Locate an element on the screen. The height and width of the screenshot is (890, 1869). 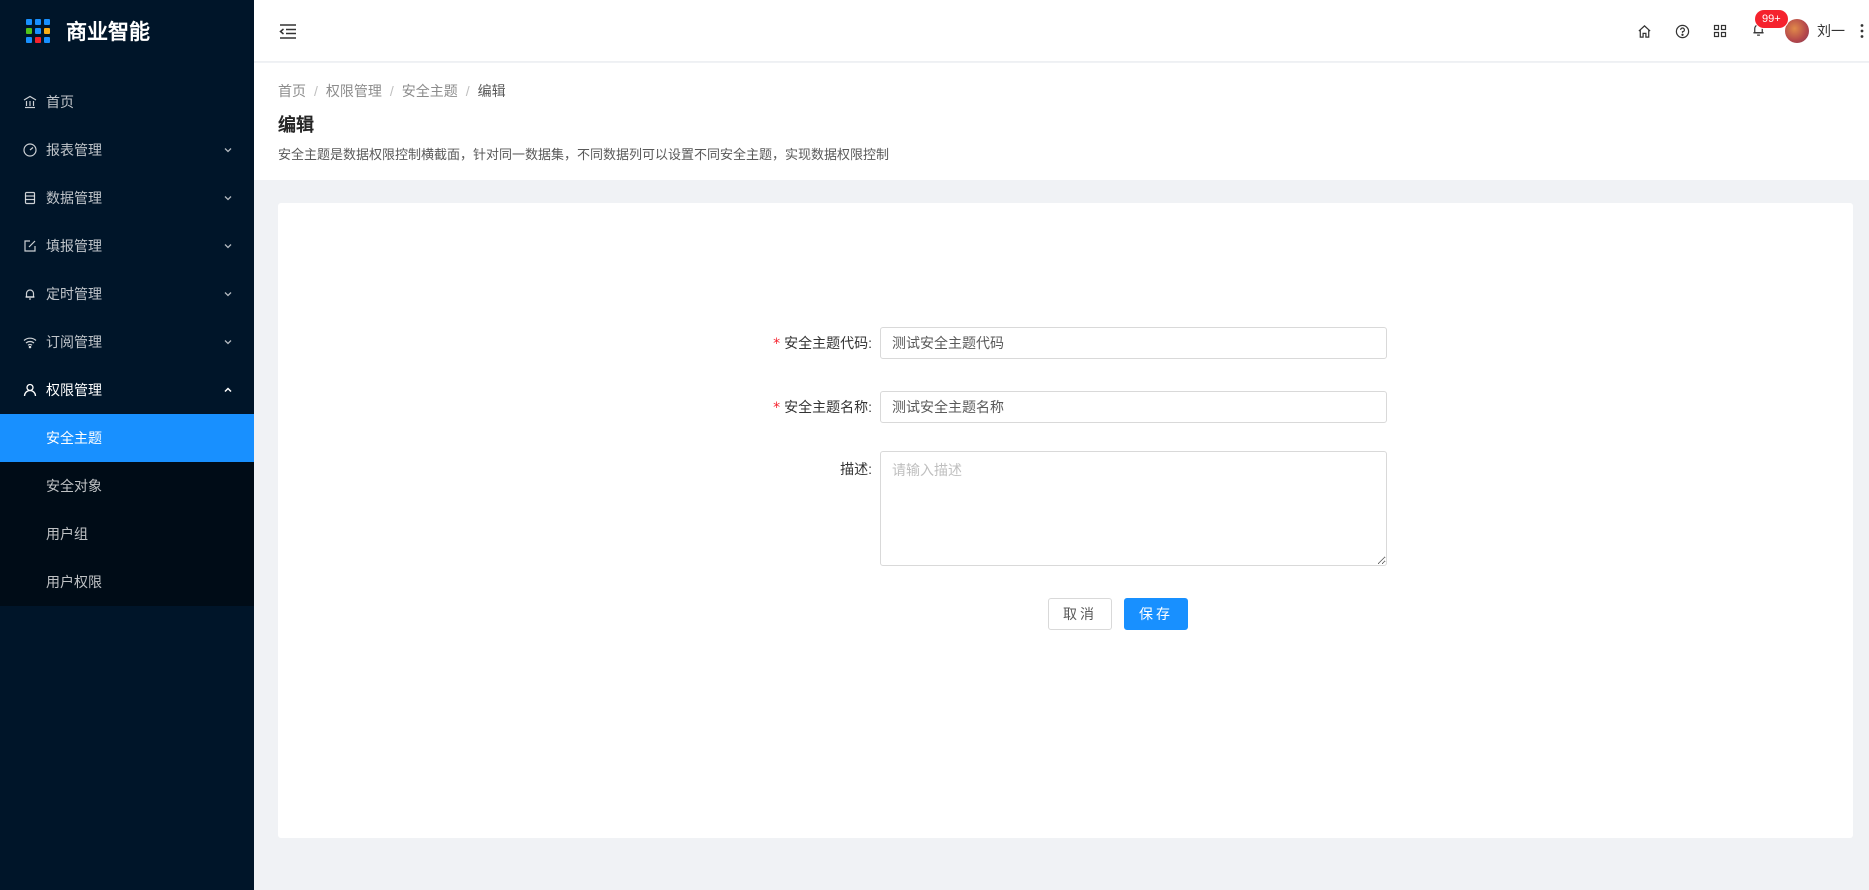
permissions-submenu: 安全主题 安全对象 用户组 用户权限 is located at coordinates (127, 510).